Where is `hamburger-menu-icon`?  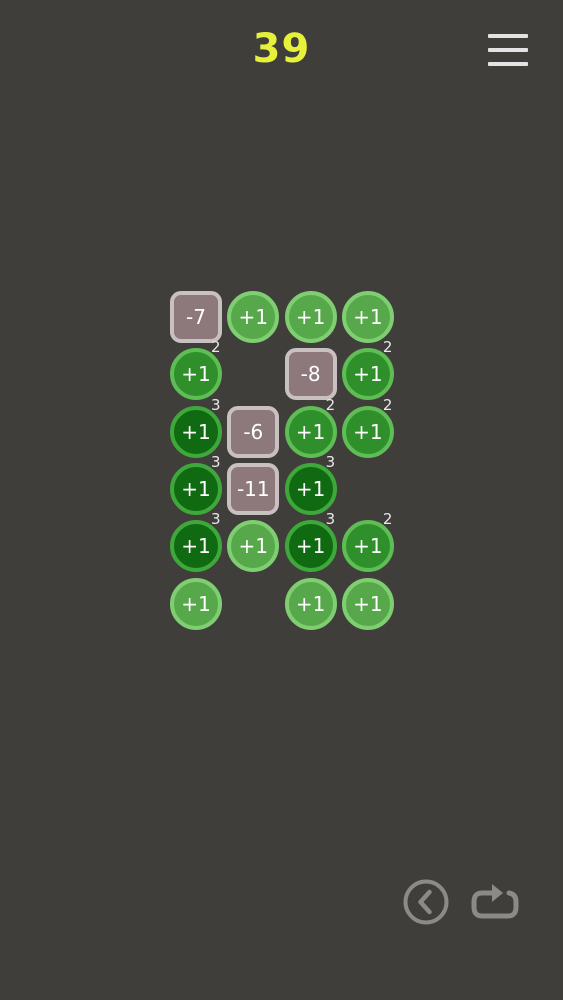 hamburger-menu-icon is located at coordinates (508, 51).